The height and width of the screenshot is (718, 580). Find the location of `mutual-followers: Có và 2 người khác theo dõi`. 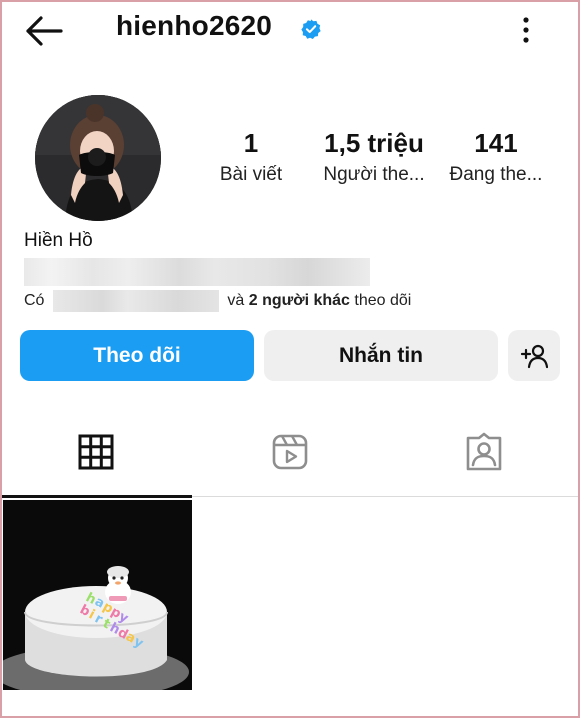

mutual-followers: Có và 2 người khác theo dõi is located at coordinates (217, 302).